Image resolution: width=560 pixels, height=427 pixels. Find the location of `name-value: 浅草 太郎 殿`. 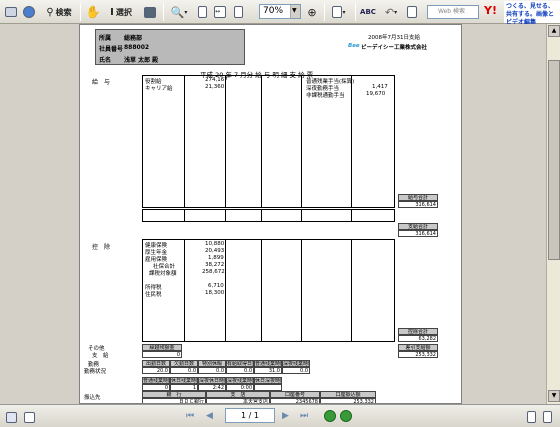

name-value: 浅草 太郎 殿 is located at coordinates (141, 60).